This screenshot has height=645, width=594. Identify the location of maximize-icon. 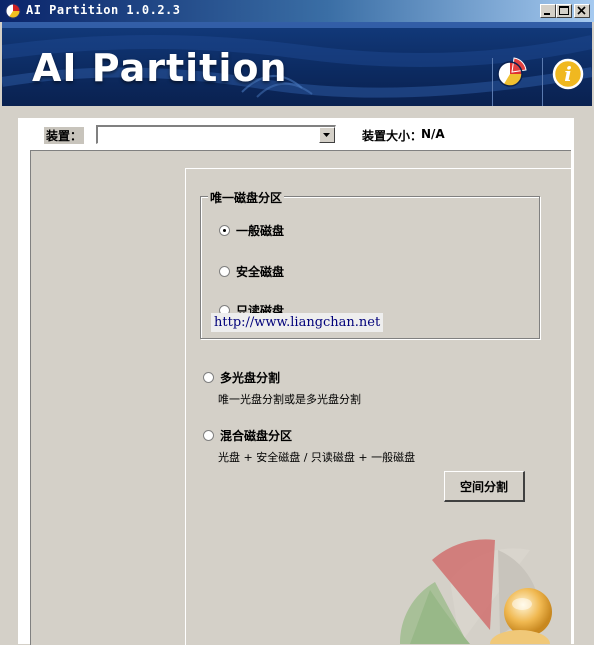
(564, 10).